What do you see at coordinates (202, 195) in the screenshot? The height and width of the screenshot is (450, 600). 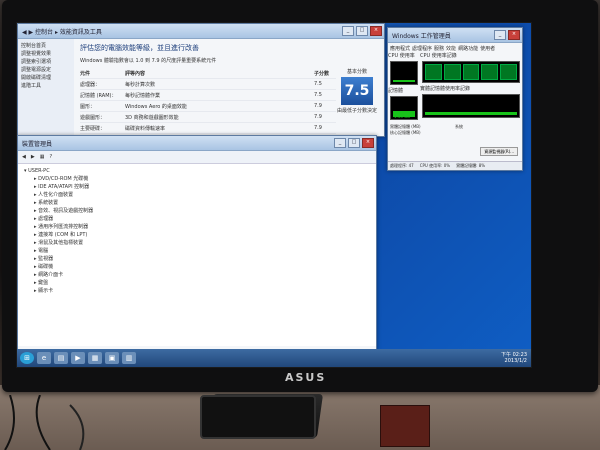 I see `tree-item: ▸ 人性化介面裝置` at bounding box center [202, 195].